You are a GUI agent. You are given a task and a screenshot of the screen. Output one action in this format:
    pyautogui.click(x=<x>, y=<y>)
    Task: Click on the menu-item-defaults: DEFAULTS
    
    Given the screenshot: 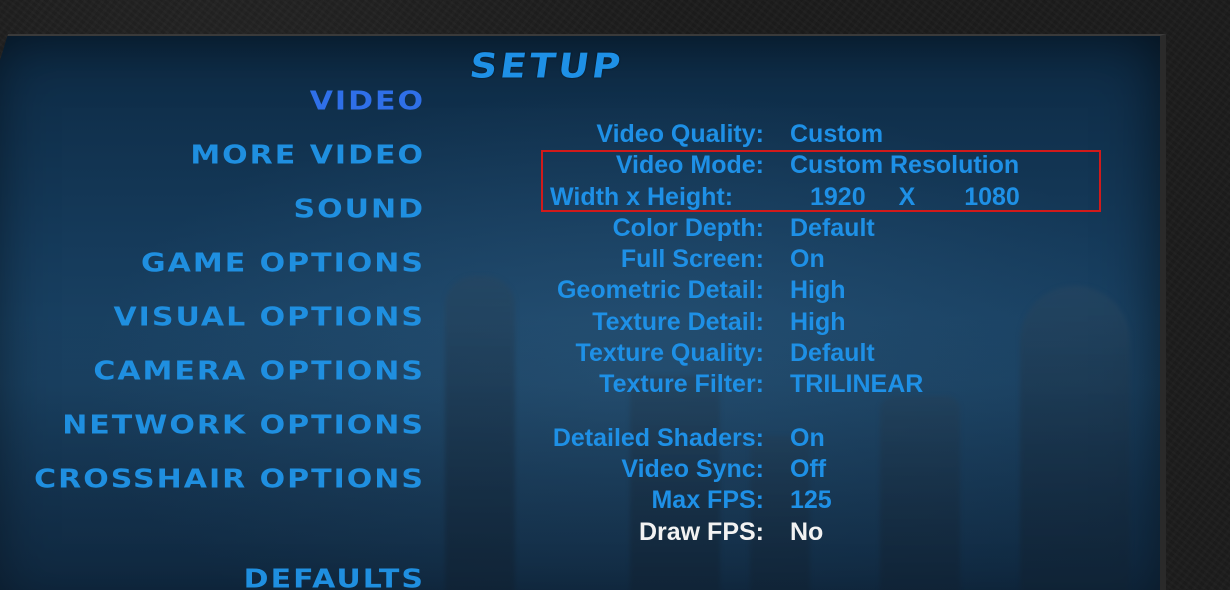 What is the action you would take?
    pyautogui.click(x=229, y=576)
    